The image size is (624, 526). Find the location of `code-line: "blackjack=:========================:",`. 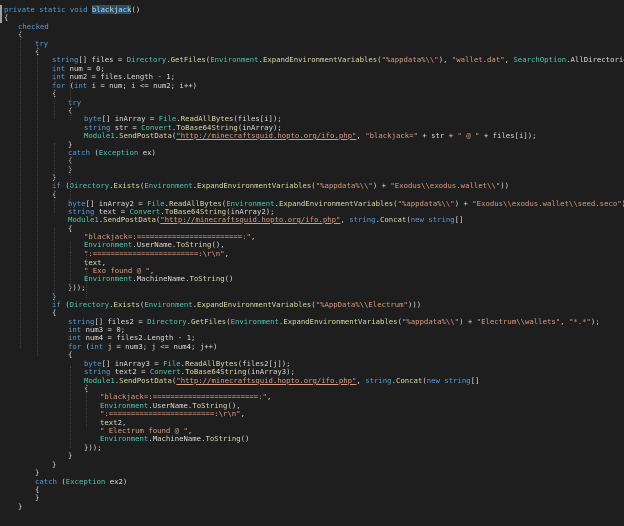

code-line: "blackjack=:========================:", is located at coordinates (185, 396).